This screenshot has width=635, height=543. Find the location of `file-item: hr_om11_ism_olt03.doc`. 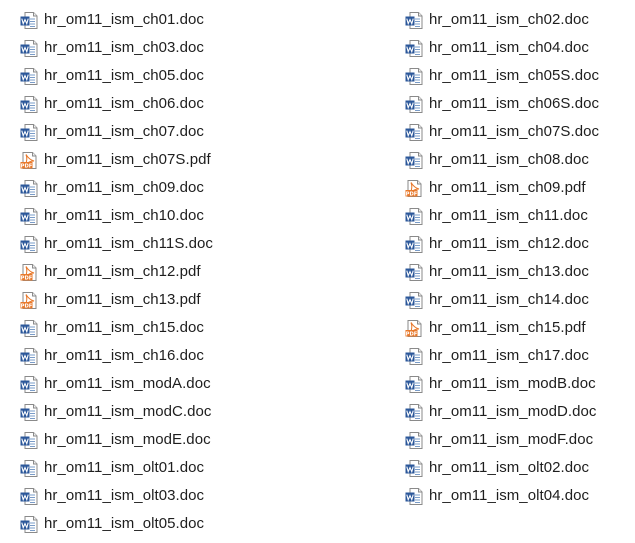

file-item: hr_om11_ism_olt03.doc is located at coordinates (116, 496).